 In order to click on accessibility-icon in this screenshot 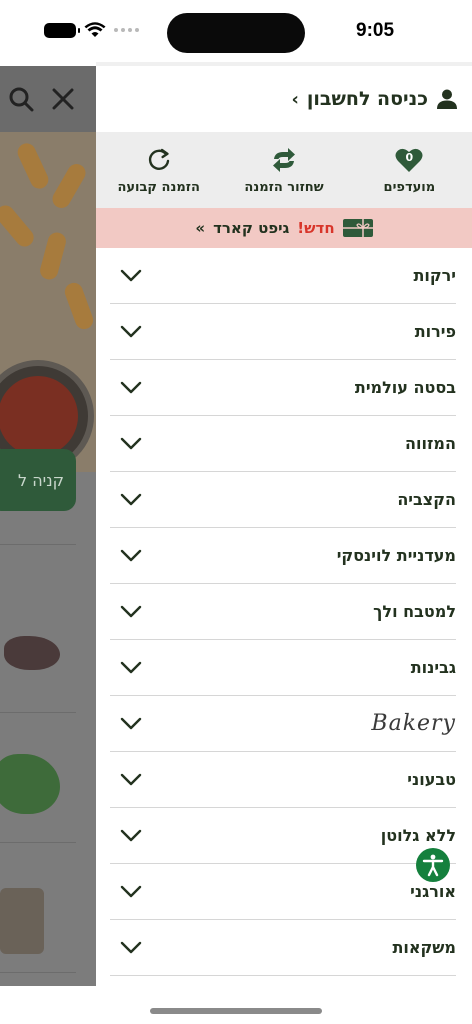, I will do `click(433, 865)`.